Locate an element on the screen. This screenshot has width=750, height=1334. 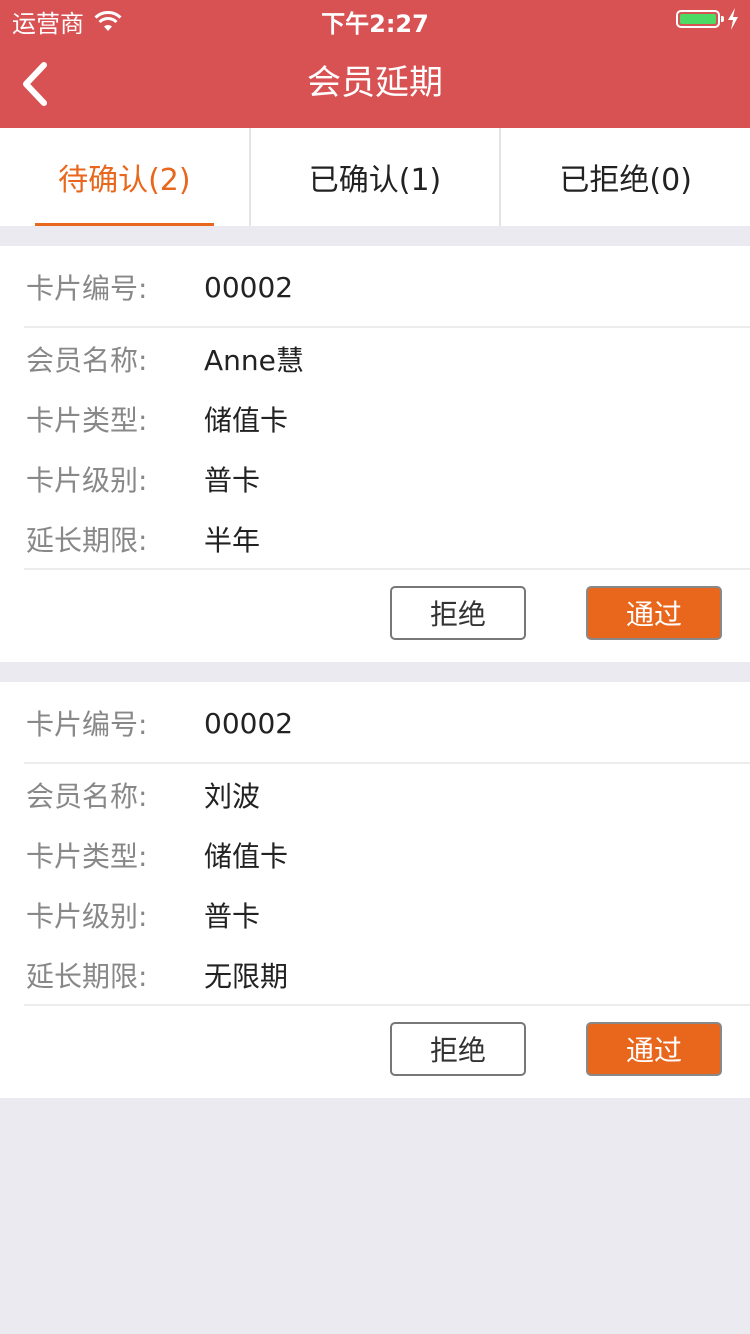
extend-period-value: 无限期 is located at coordinates (246, 976).